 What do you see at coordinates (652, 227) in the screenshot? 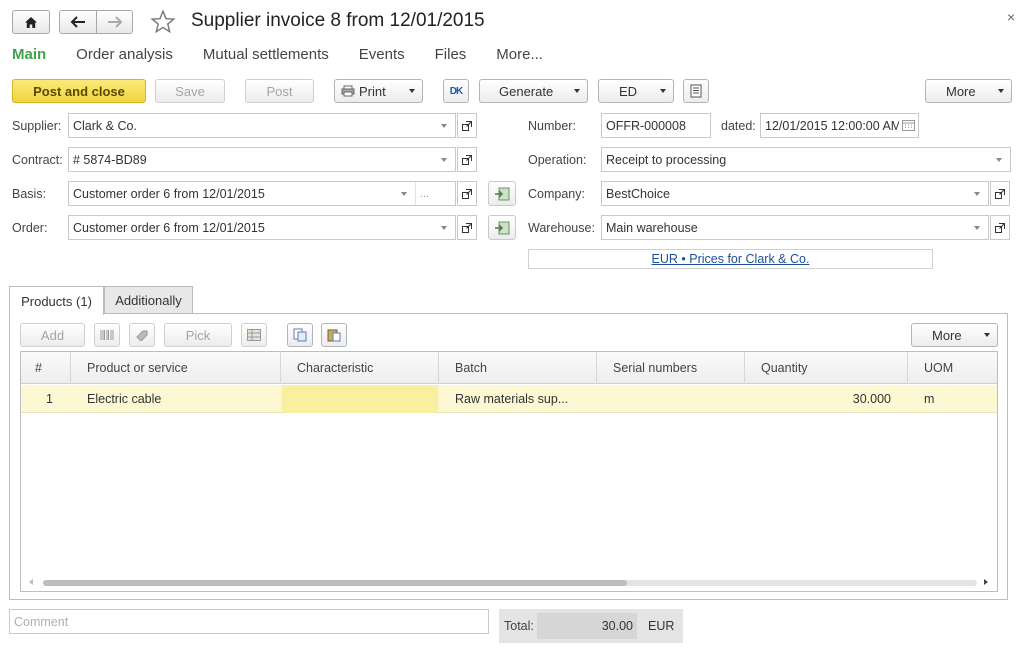
I see `warehouse-value: Main warehouse` at bounding box center [652, 227].